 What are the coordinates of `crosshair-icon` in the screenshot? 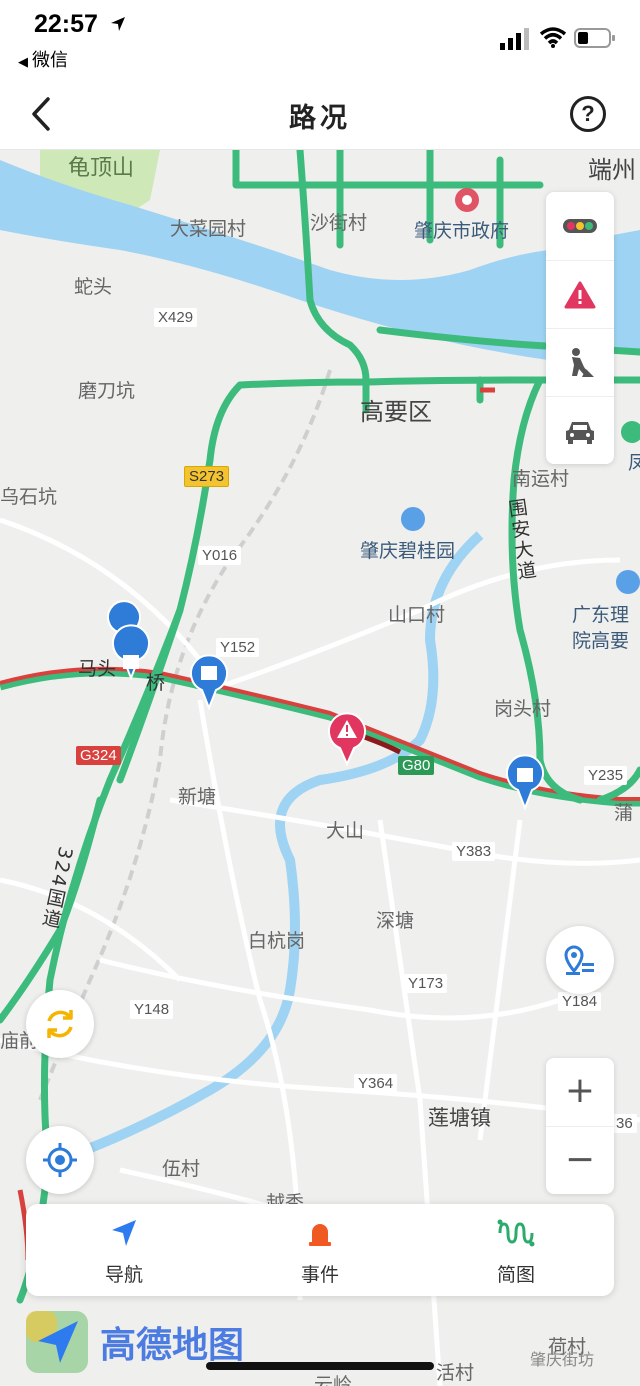 It's located at (60, 1160).